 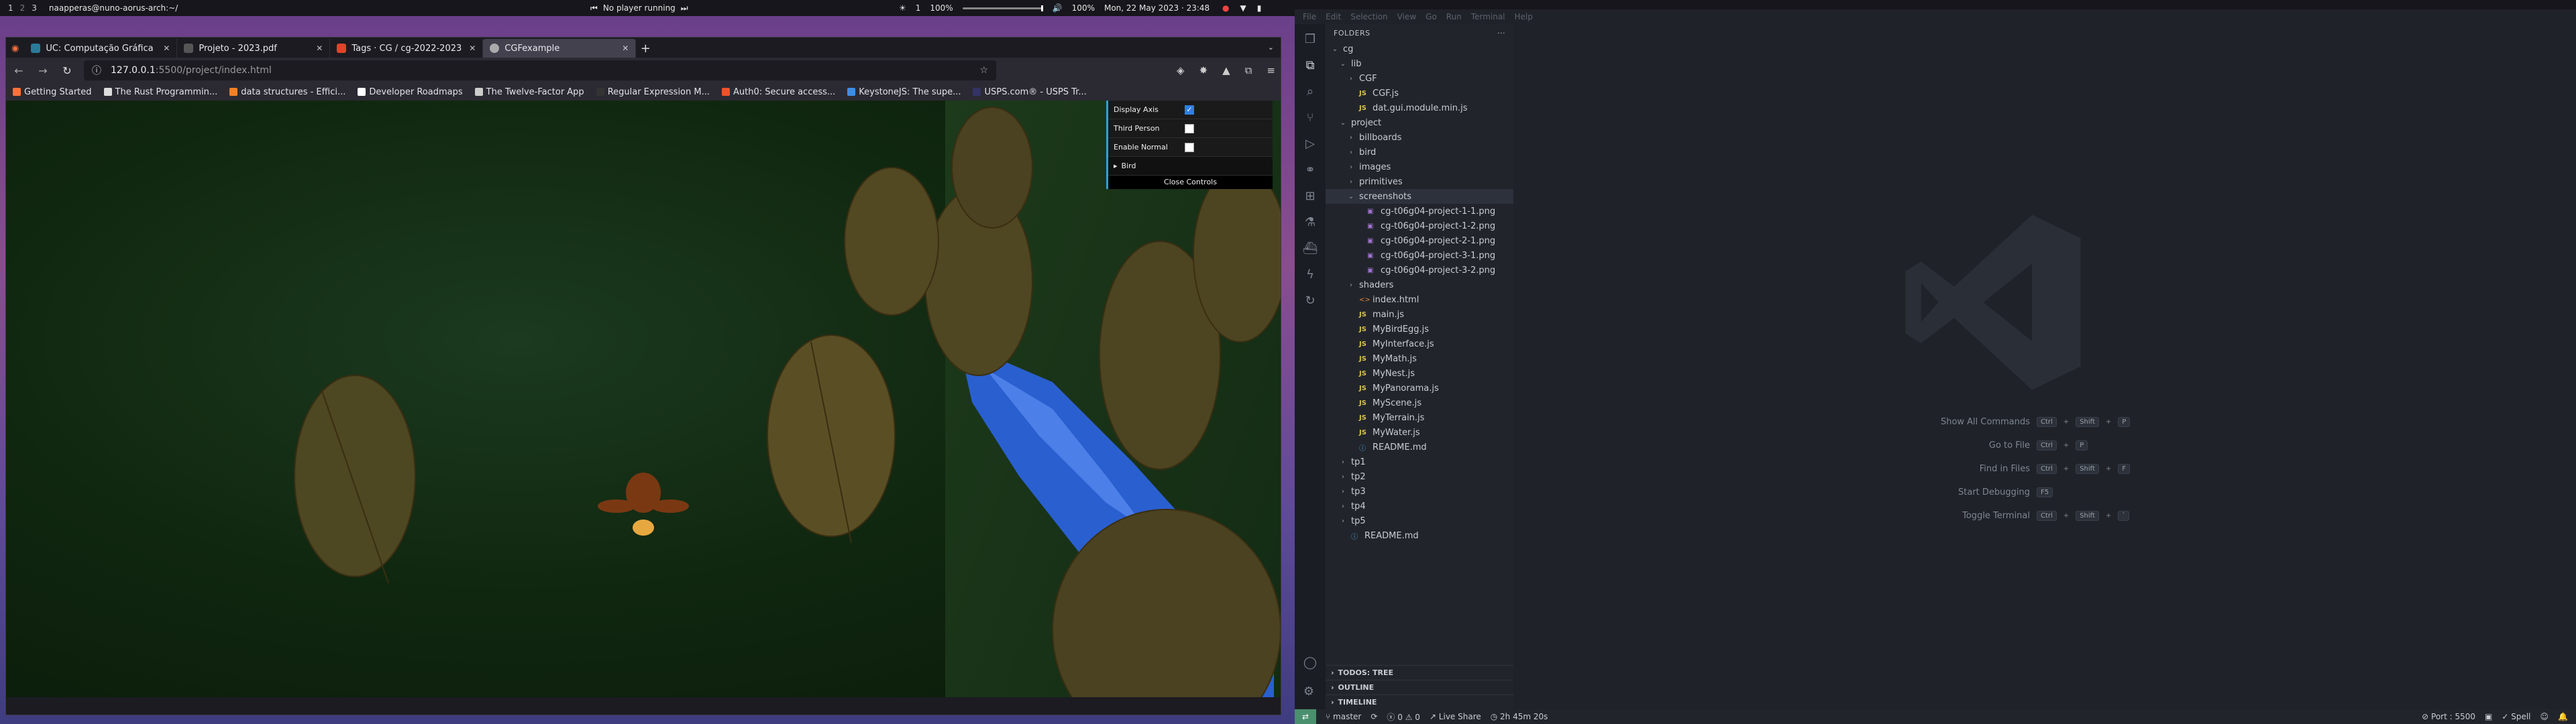 What do you see at coordinates (1501, 33) in the screenshot?
I see `more-actions-icon: ···` at bounding box center [1501, 33].